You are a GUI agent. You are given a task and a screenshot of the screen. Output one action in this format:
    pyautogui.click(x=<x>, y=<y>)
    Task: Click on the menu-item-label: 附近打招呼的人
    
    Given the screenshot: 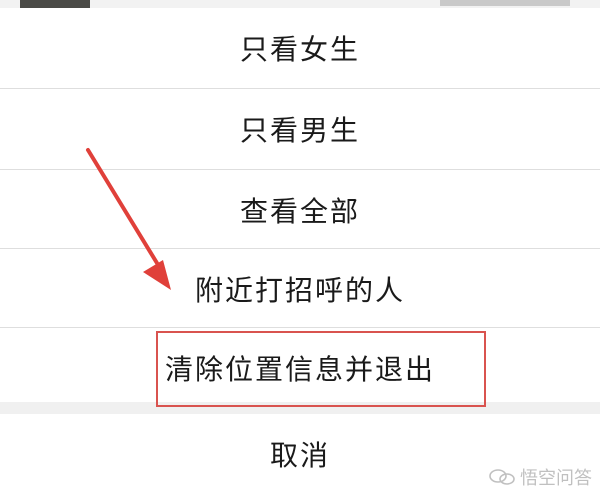 What is the action you would take?
    pyautogui.click(x=299, y=290)
    